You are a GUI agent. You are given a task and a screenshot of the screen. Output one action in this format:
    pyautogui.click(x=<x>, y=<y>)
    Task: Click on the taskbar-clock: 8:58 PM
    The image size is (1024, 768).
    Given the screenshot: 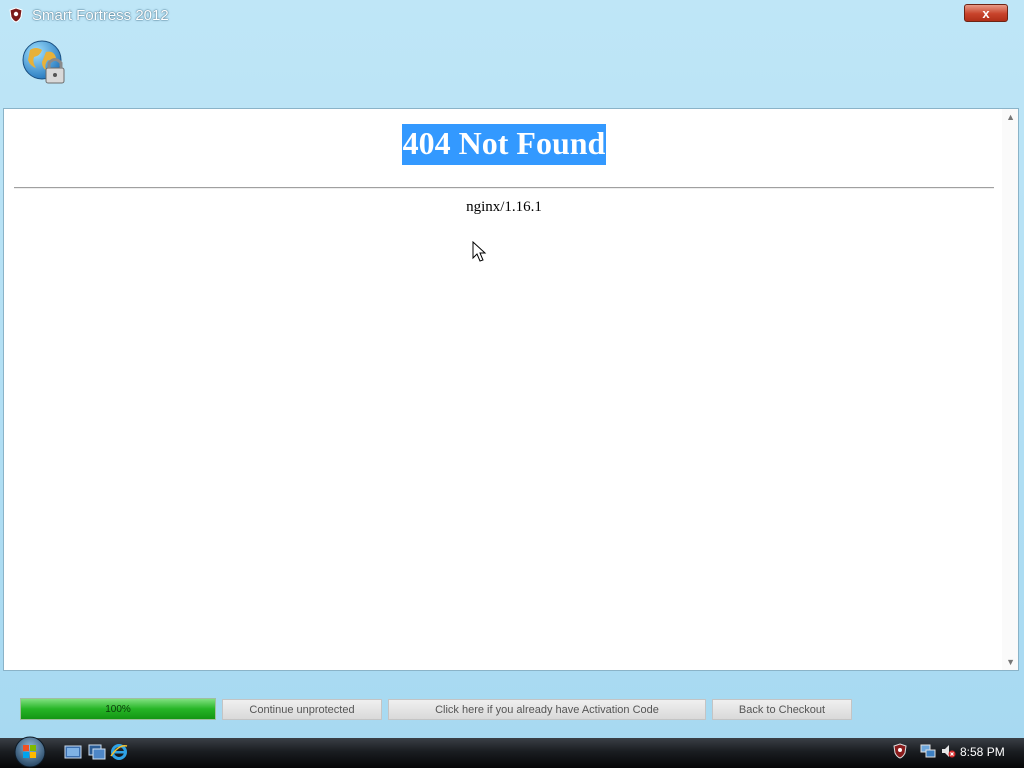 What is the action you would take?
    pyautogui.click(x=982, y=752)
    